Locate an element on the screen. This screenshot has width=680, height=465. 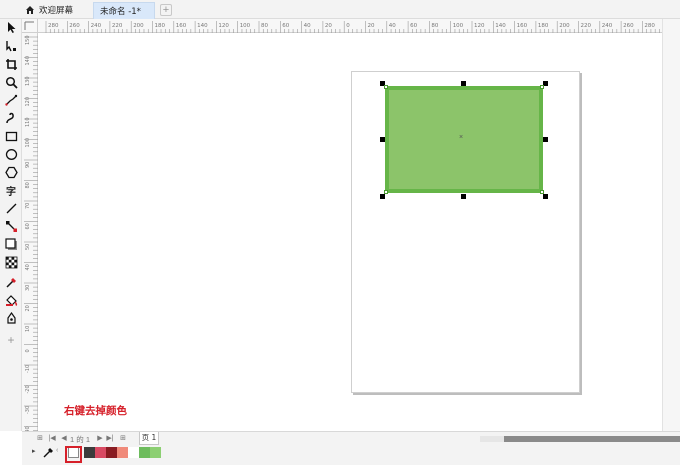
zoom-tool-icon is located at coordinates (11, 82).